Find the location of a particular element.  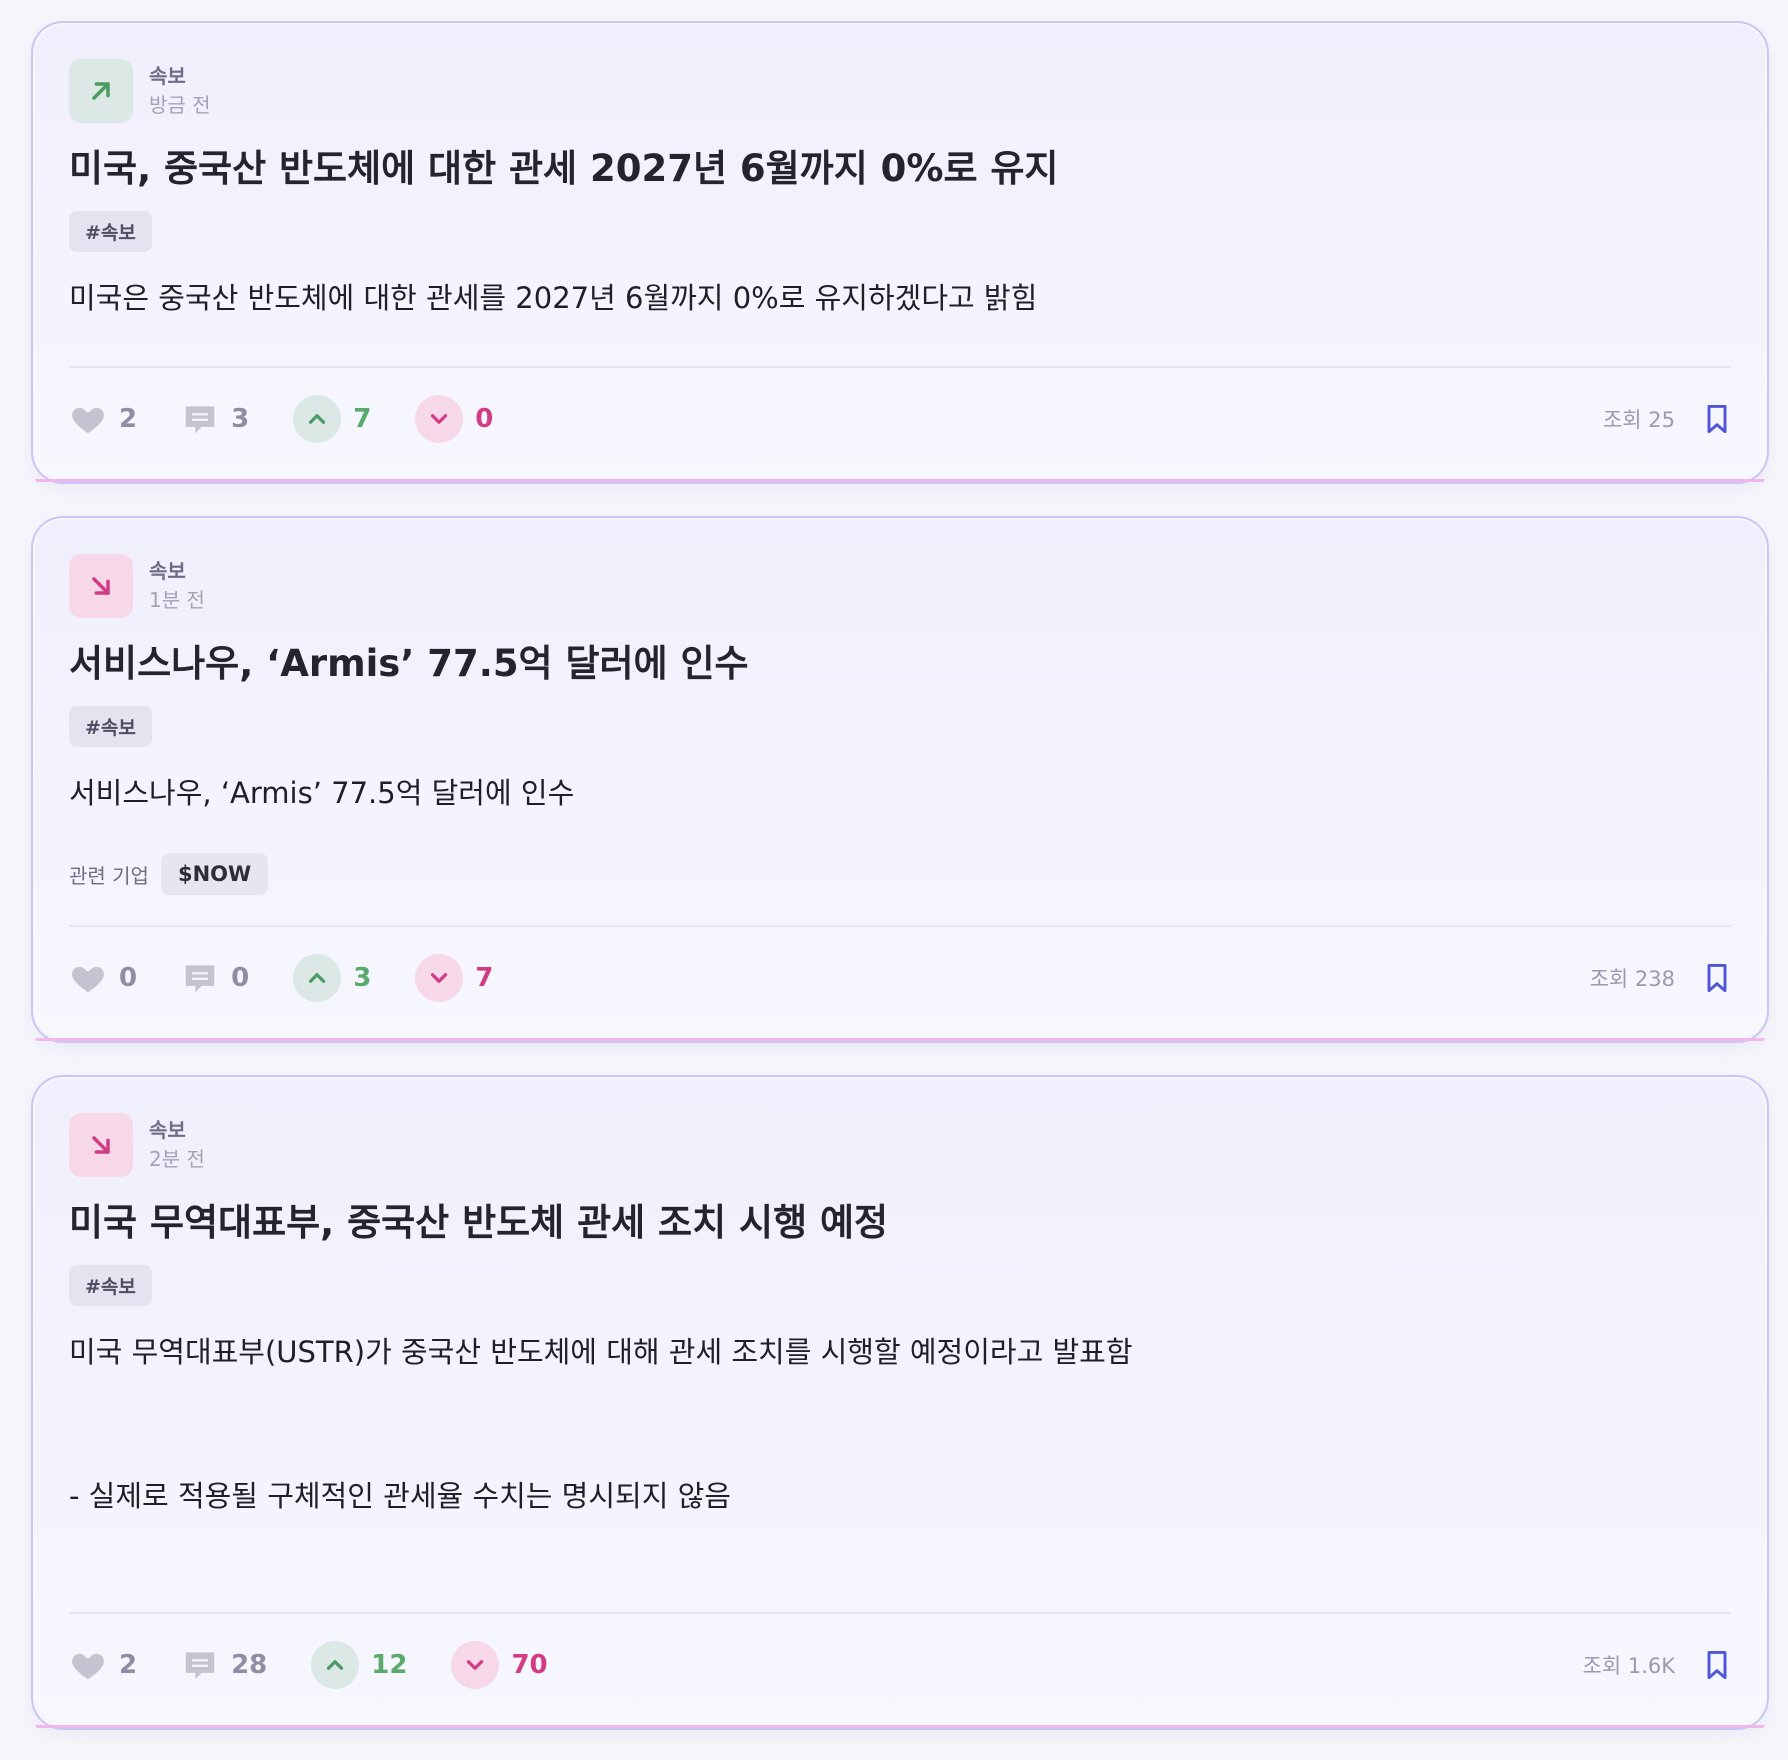

trend-up-icon is located at coordinates (101, 91).